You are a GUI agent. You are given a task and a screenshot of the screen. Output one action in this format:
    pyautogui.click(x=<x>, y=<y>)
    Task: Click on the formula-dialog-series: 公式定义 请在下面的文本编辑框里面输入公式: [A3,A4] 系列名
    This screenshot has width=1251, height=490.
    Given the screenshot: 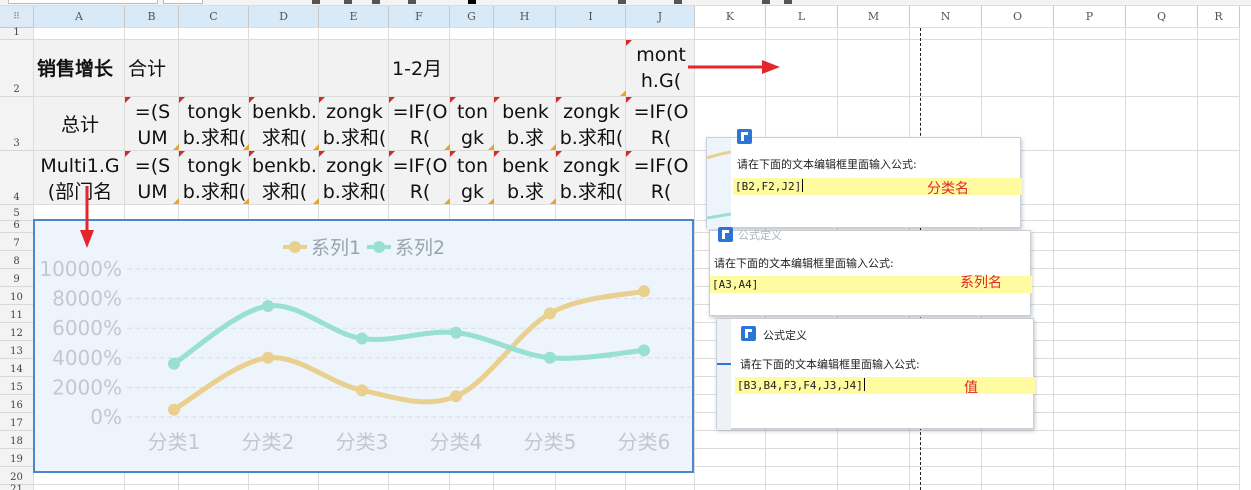 What is the action you would take?
    pyautogui.click(x=870, y=271)
    